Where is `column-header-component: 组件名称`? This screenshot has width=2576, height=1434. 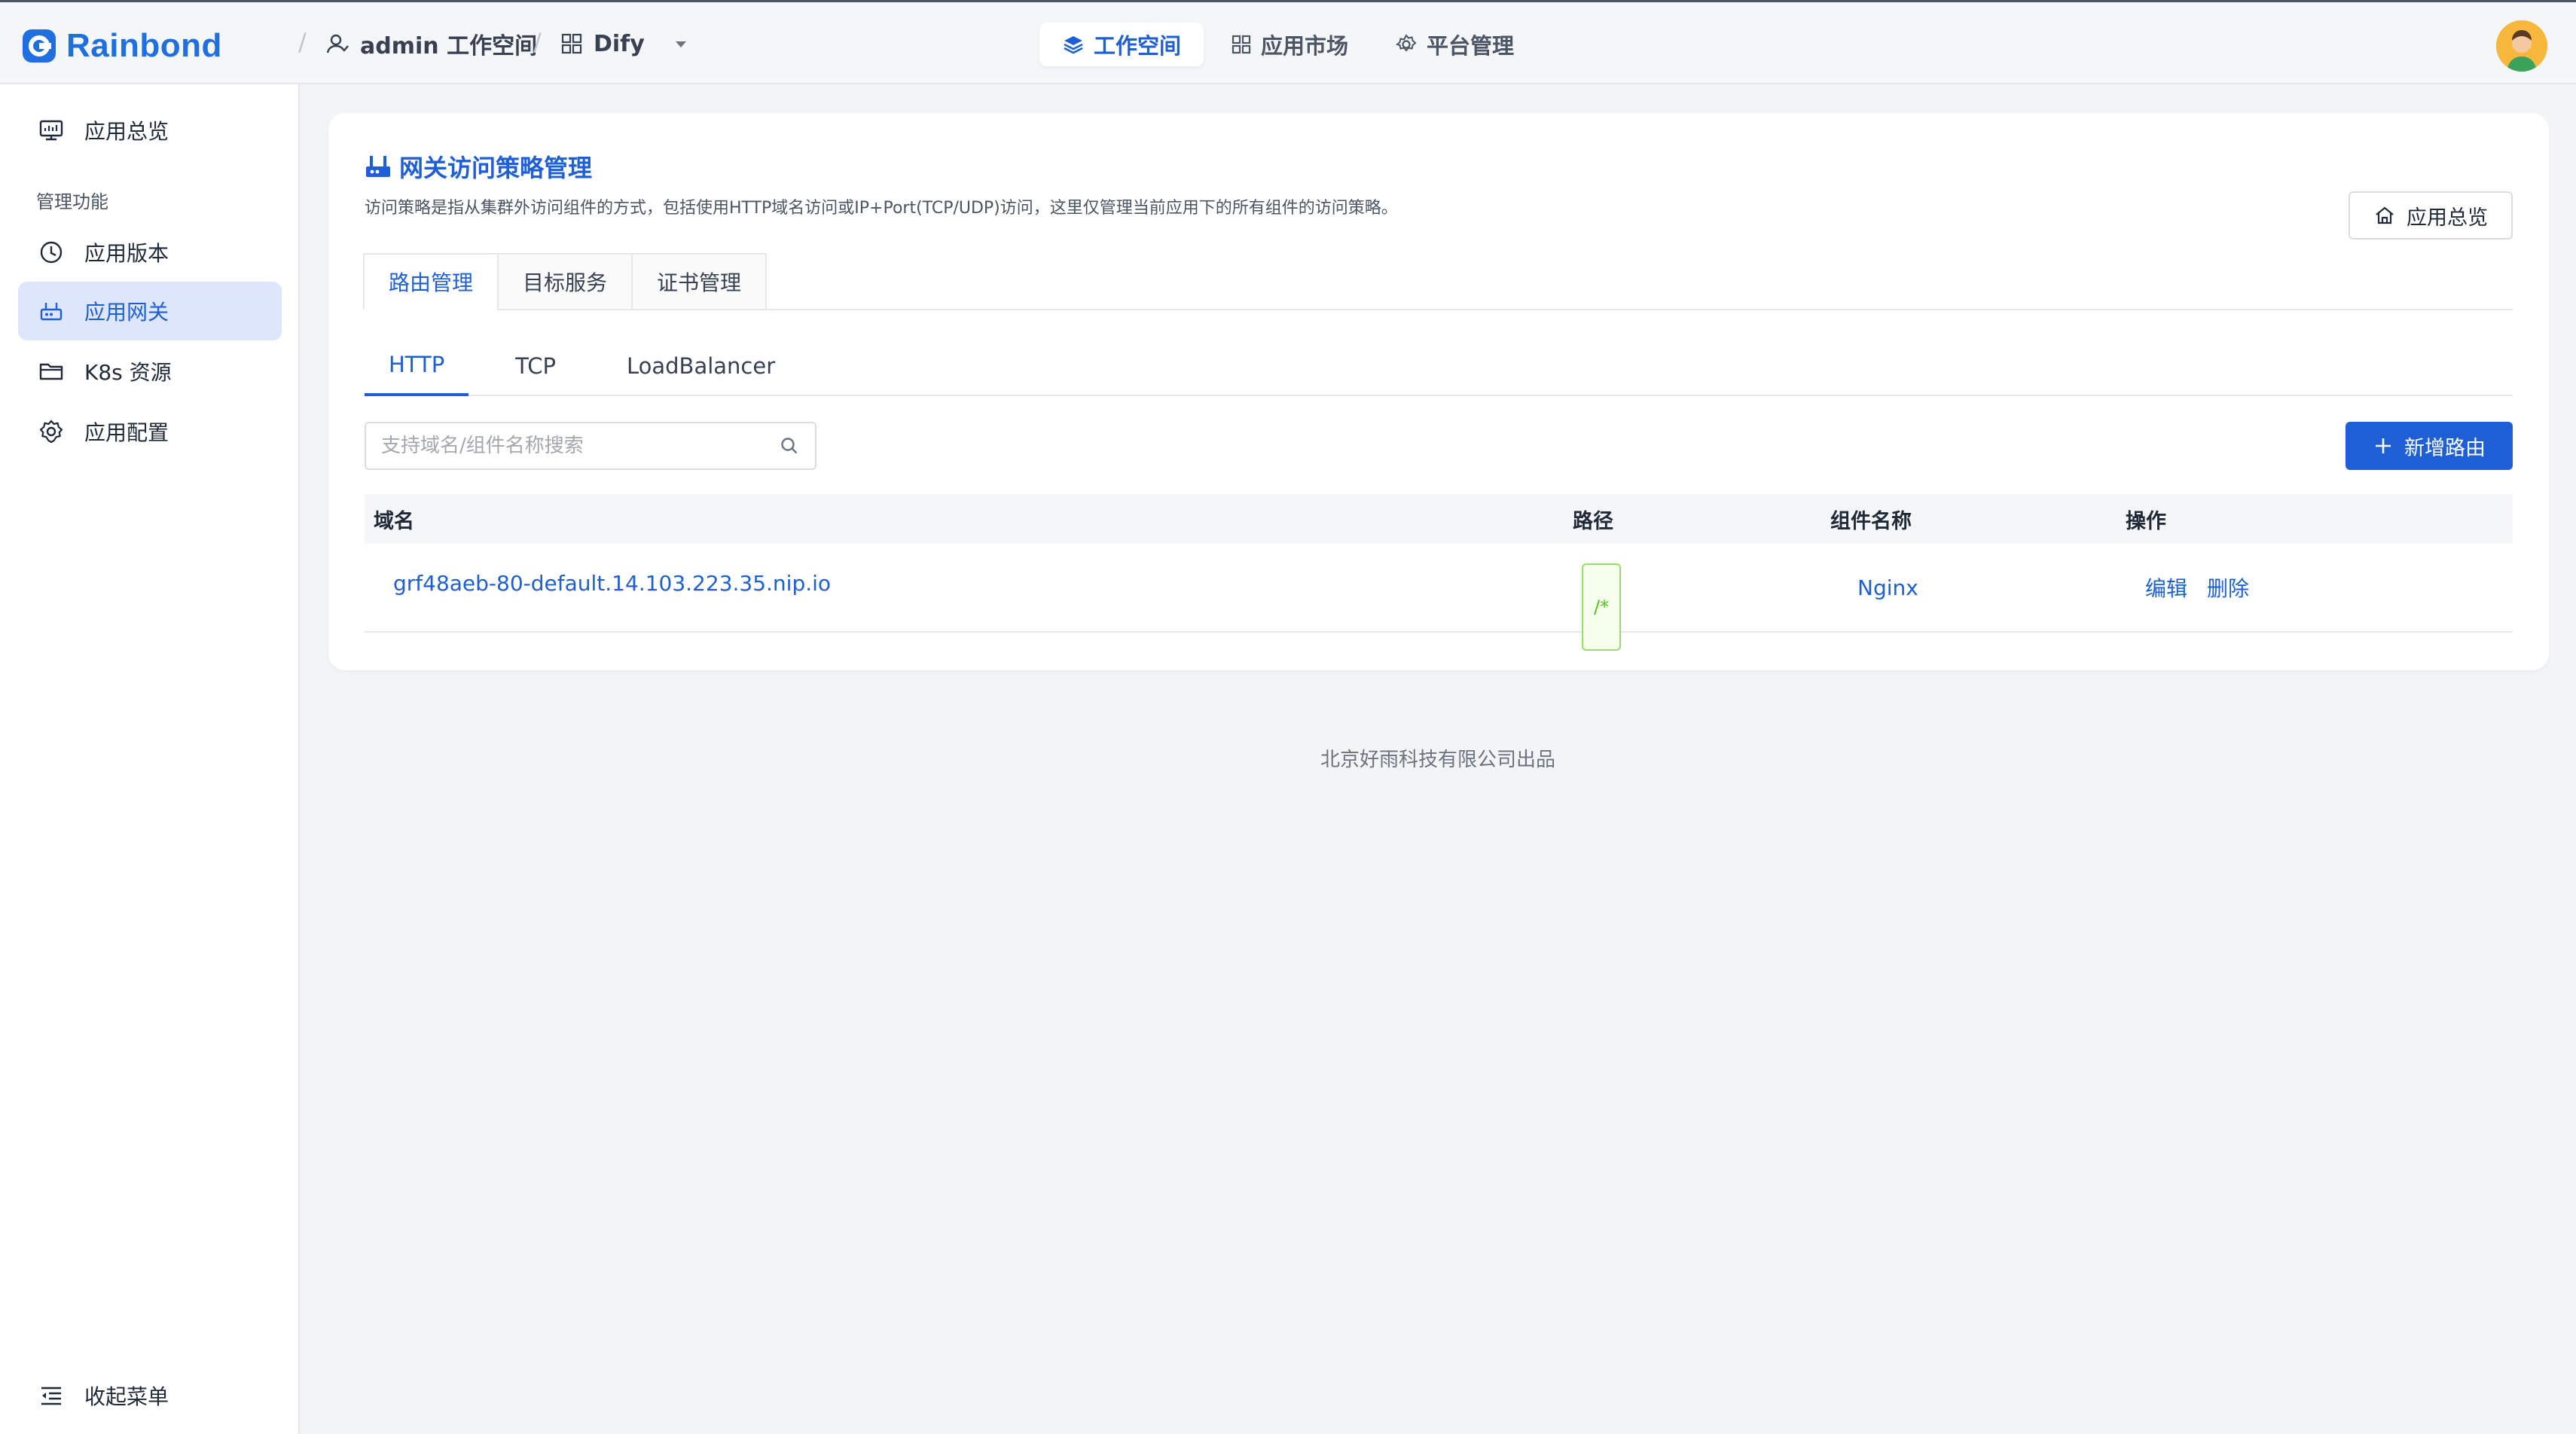
column-header-component: 组件名称 is located at coordinates (1871, 521).